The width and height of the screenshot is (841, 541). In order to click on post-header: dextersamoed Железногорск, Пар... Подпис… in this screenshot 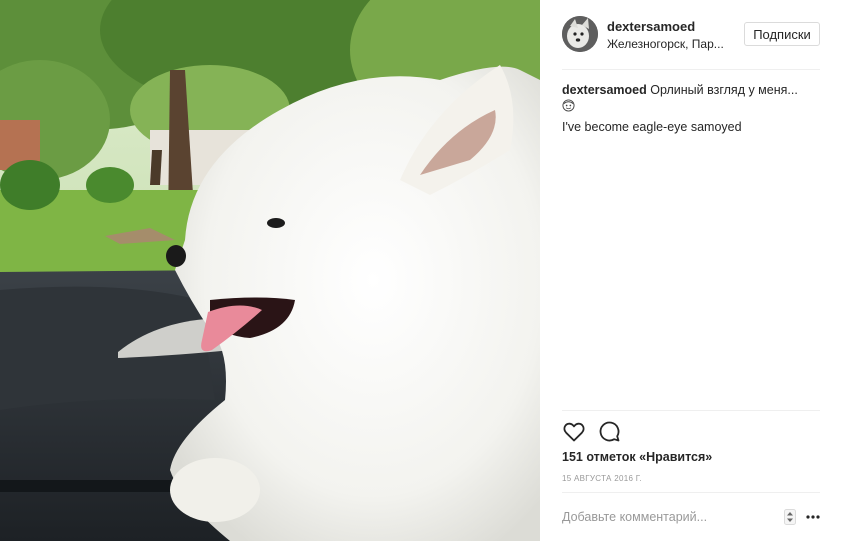, I will do `click(691, 36)`.